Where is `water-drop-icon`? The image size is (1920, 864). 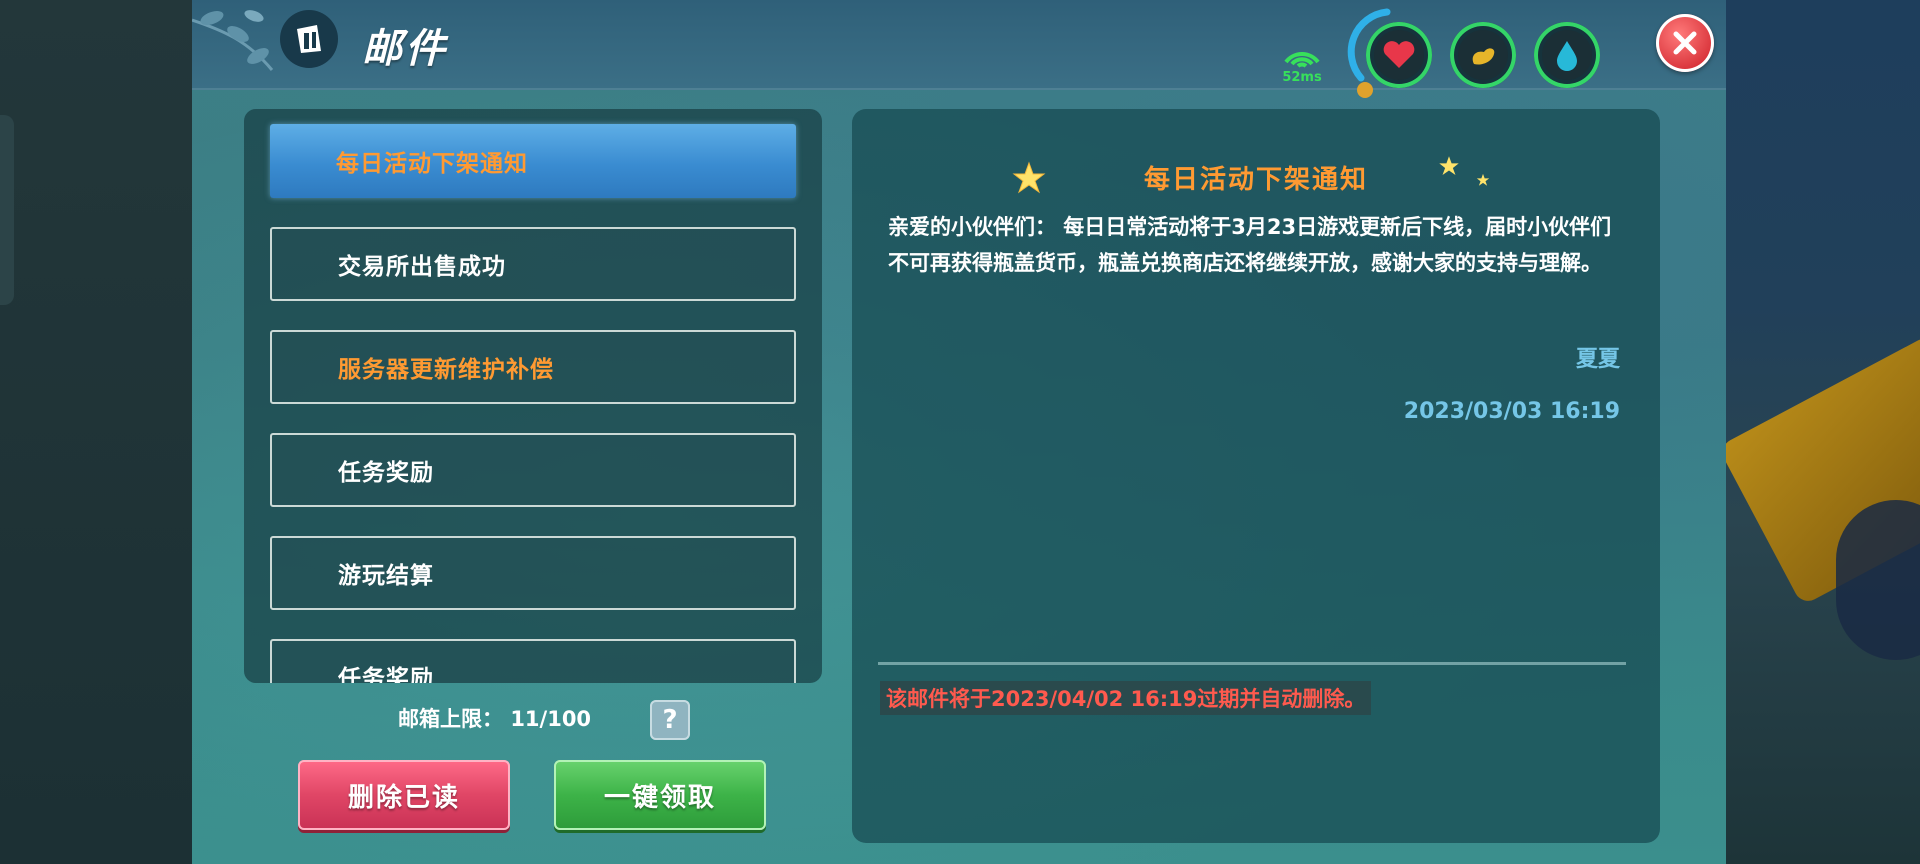 water-drop-icon is located at coordinates (1567, 56).